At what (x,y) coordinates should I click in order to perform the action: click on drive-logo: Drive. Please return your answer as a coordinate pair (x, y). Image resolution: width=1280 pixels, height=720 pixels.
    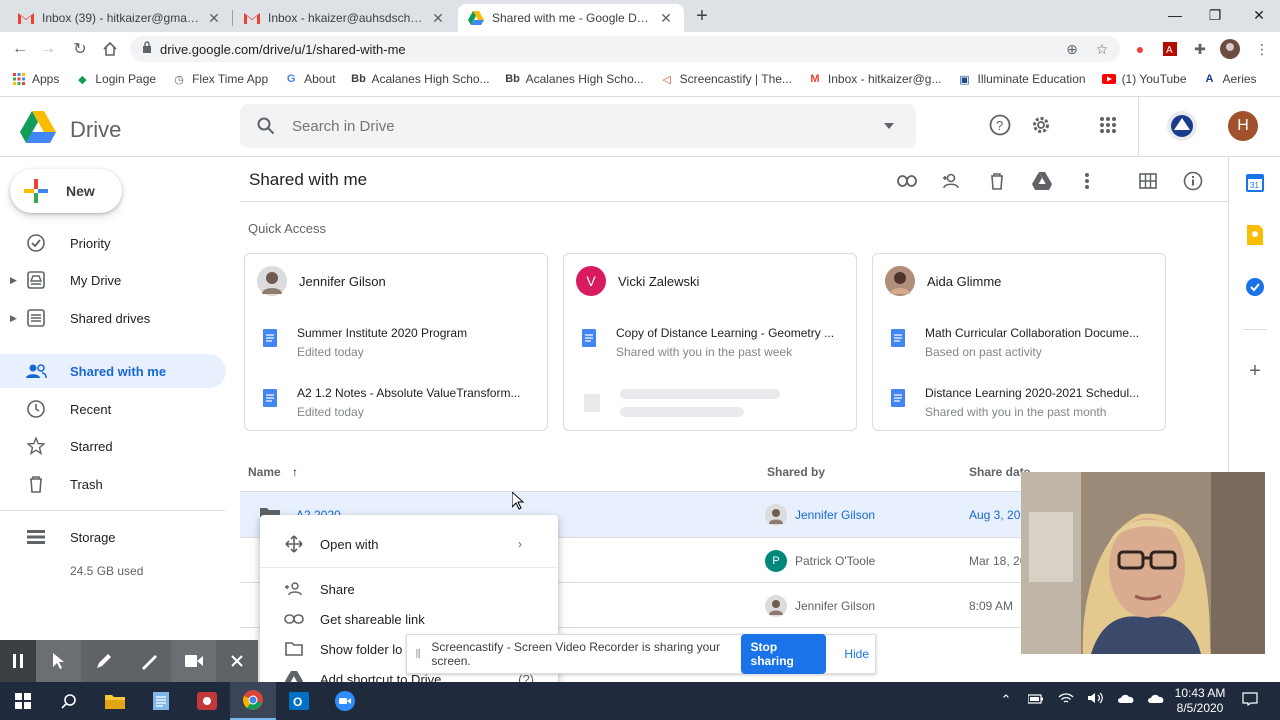
    Looking at the image, I should click on (70, 129).